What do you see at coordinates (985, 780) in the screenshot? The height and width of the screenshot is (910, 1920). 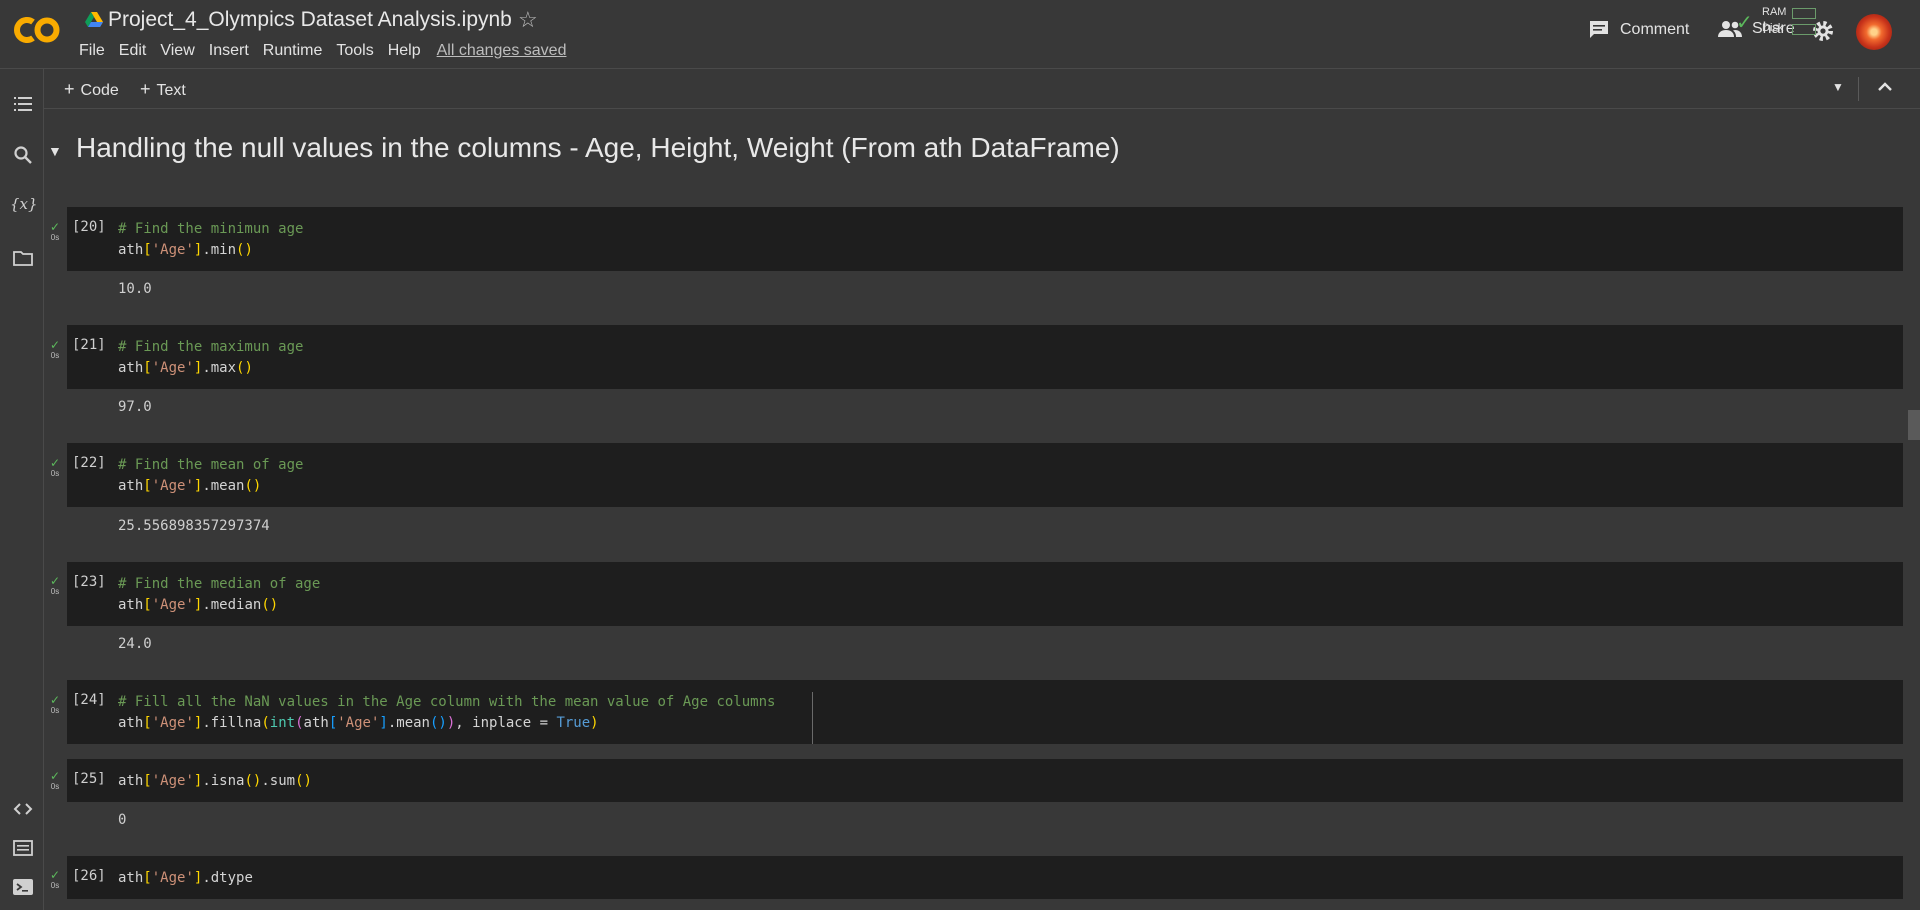 I see `code-cell: [25] ath['Age'].isna().sum()` at bounding box center [985, 780].